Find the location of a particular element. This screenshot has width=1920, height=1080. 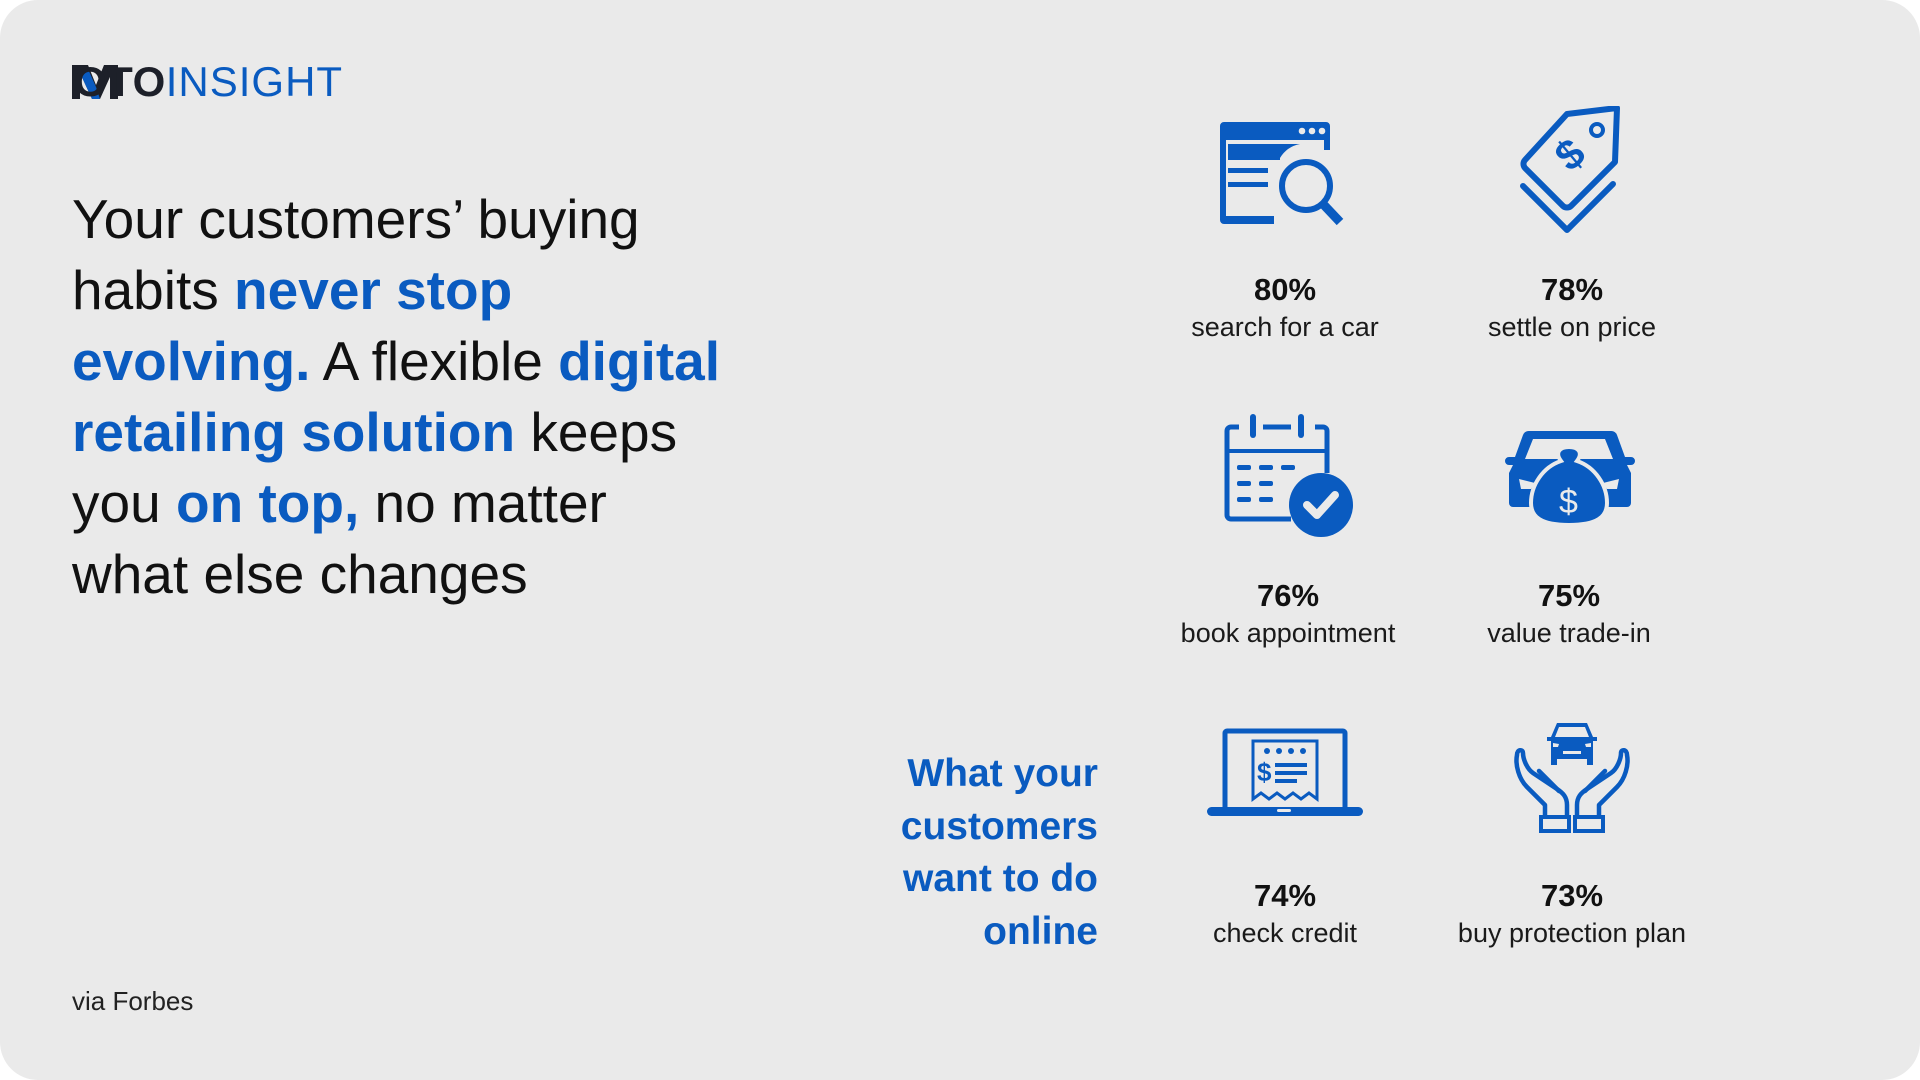

stat-percent: 78% is located at coordinates (1572, 289).